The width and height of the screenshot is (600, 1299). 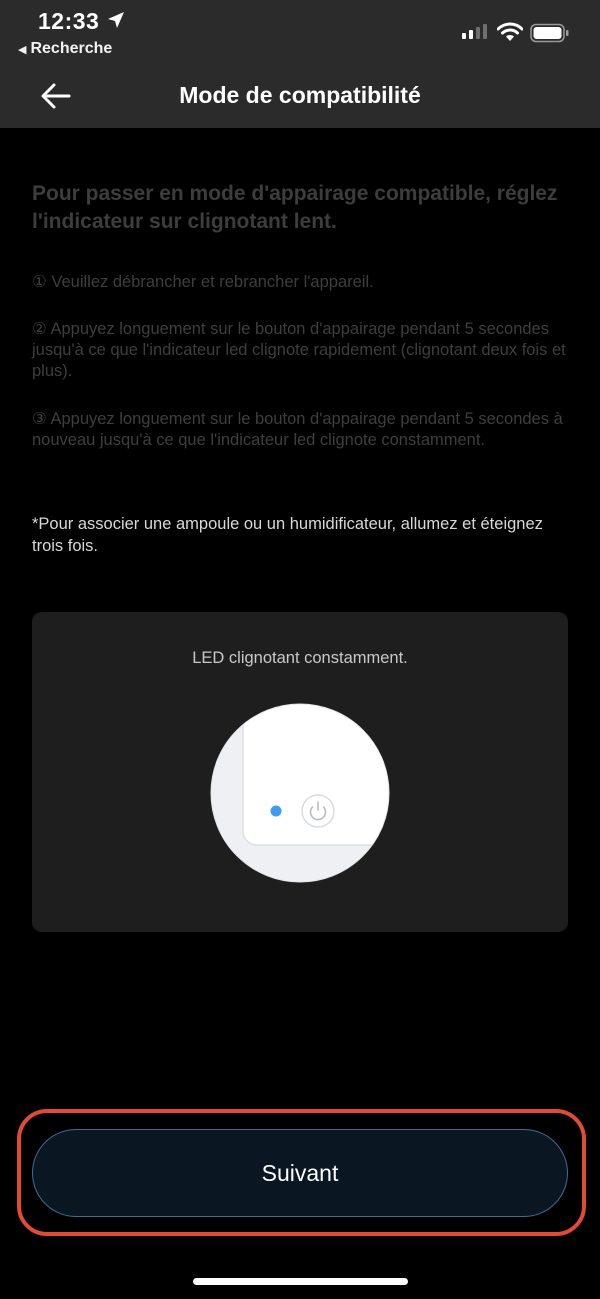 I want to click on back-app-label: Recherche, so click(x=71, y=48).